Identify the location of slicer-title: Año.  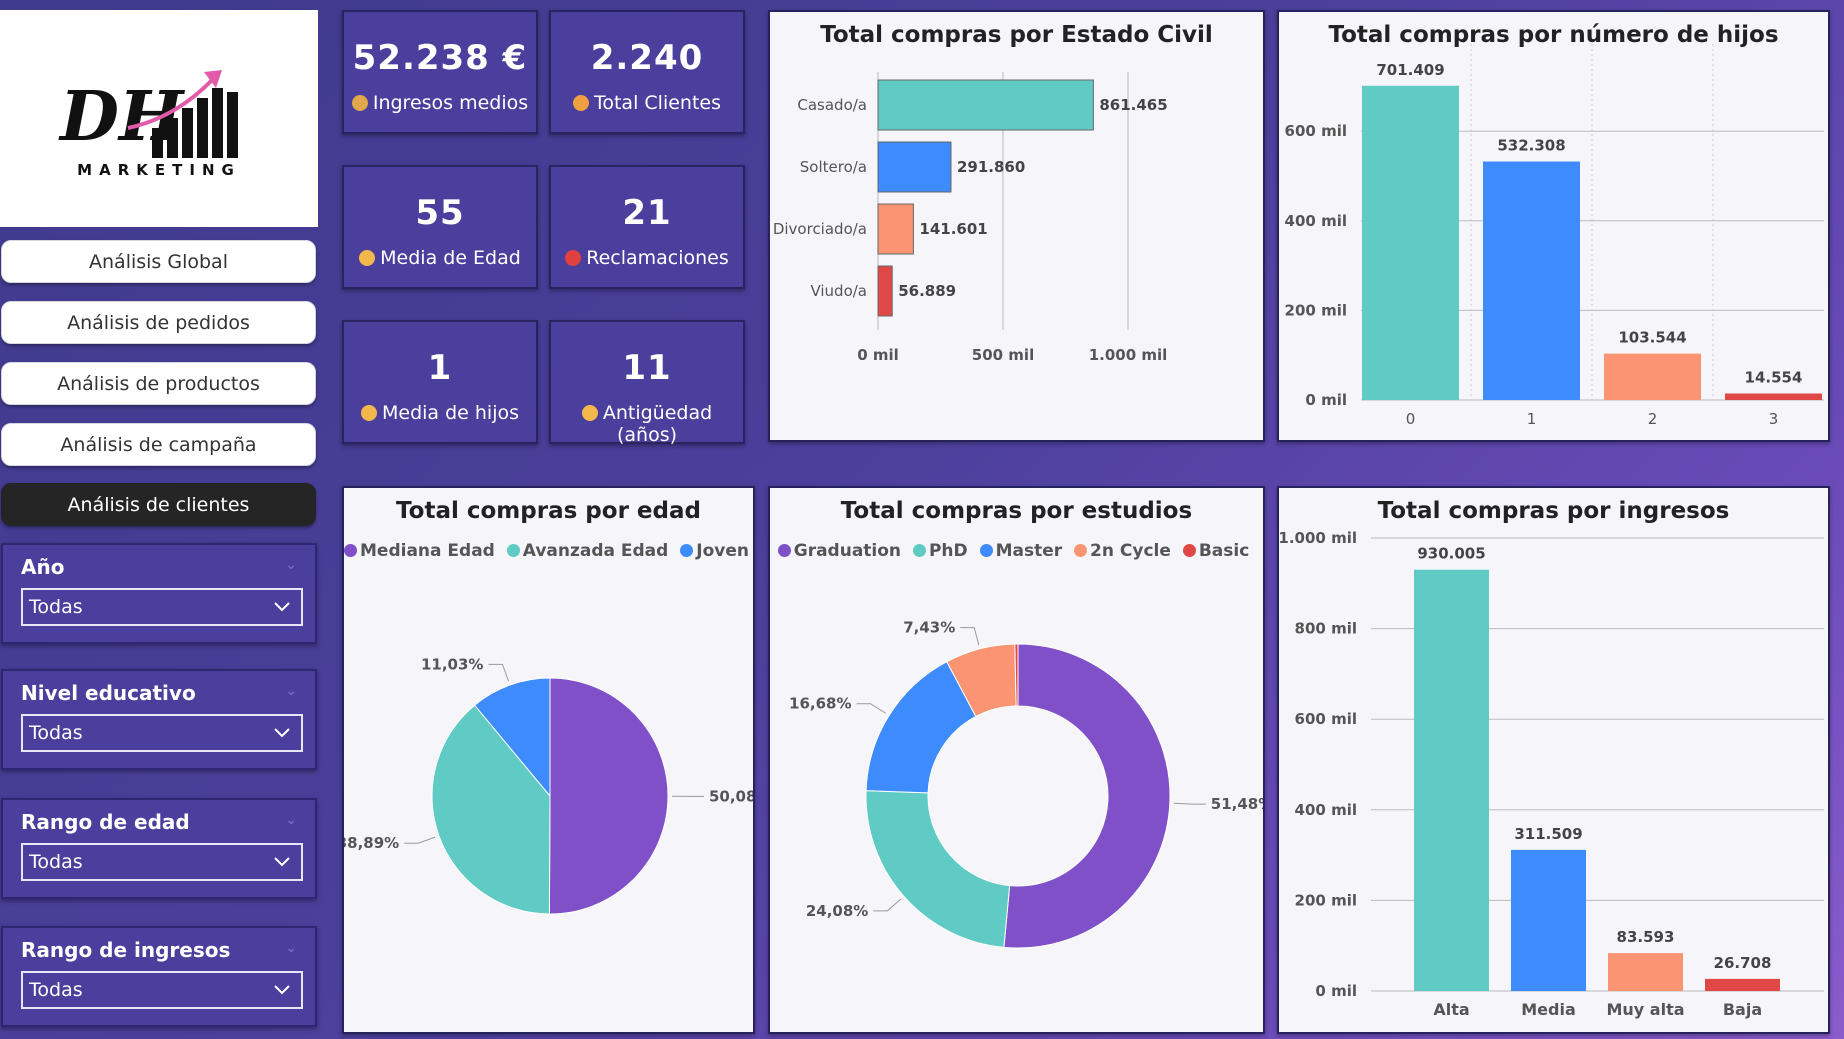
(43, 567).